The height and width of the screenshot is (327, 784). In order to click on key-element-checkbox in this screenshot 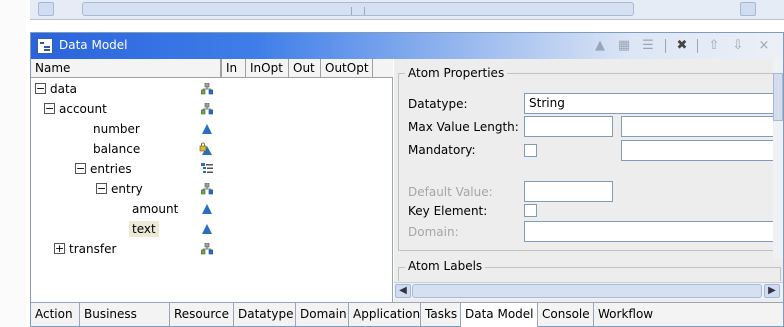, I will do `click(530, 210)`.